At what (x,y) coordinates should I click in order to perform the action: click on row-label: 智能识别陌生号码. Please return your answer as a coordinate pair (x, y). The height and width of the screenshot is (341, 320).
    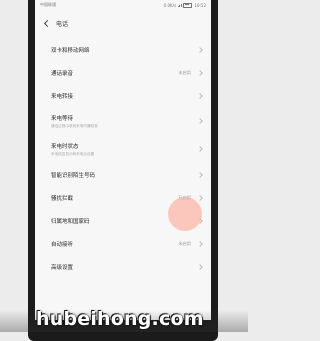
    Looking at the image, I should click on (73, 175).